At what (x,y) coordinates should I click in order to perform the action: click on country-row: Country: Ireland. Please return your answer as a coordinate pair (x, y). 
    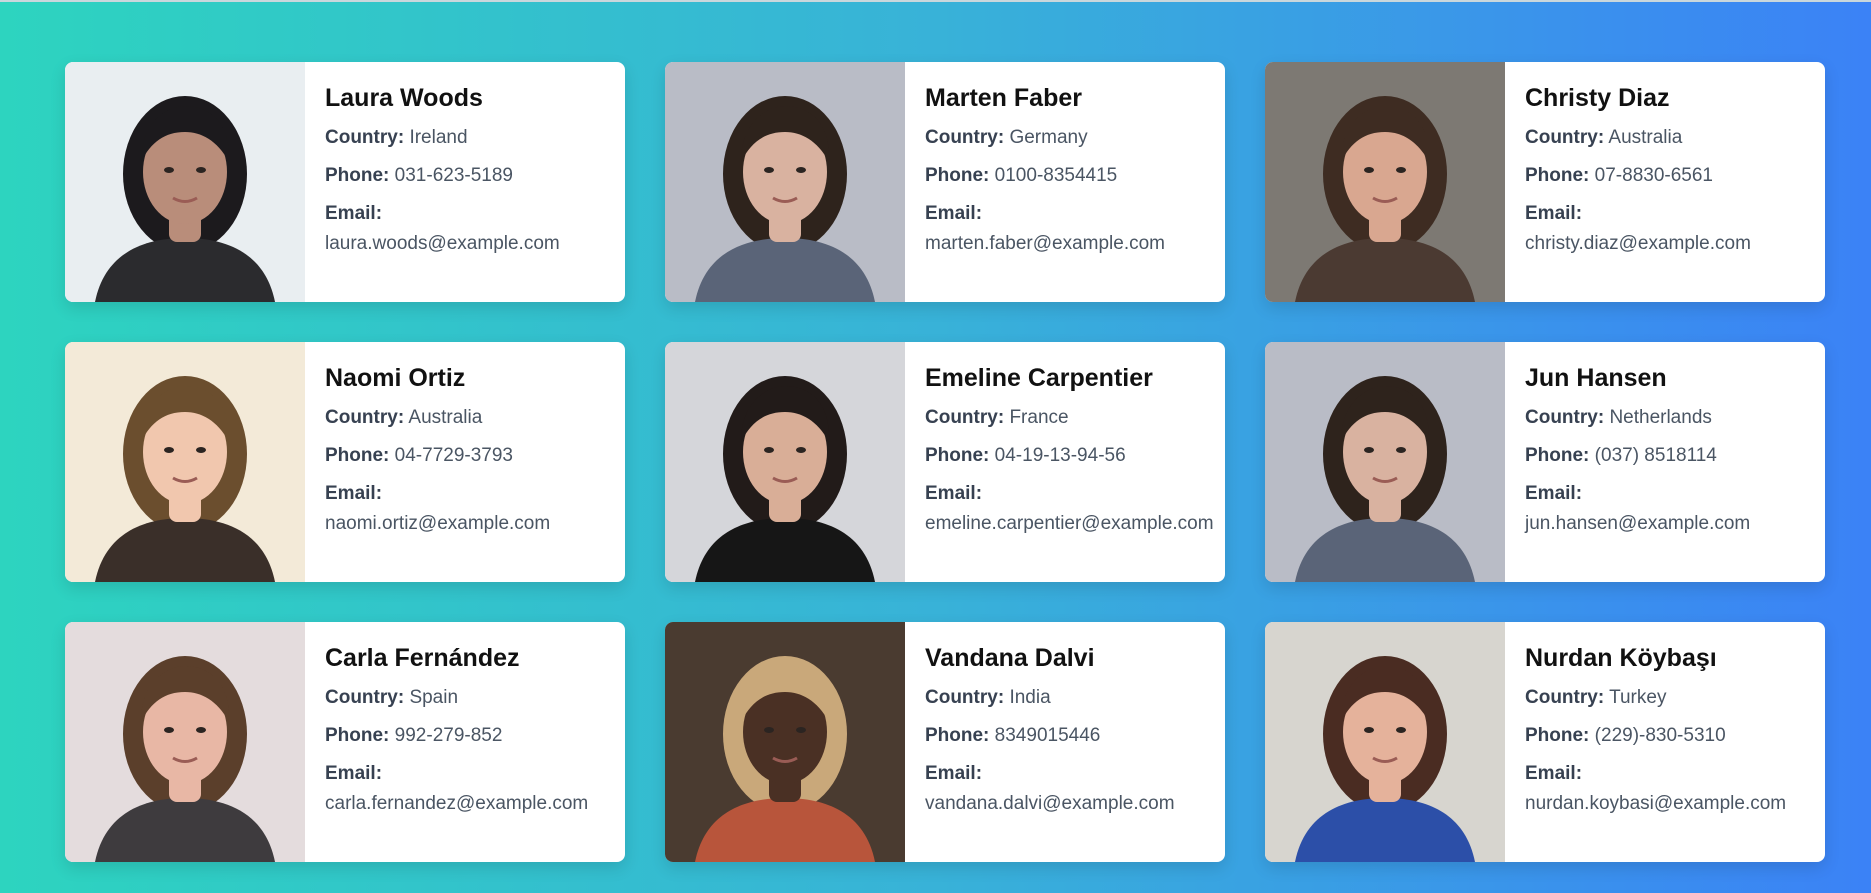
    Looking at the image, I should click on (475, 138).